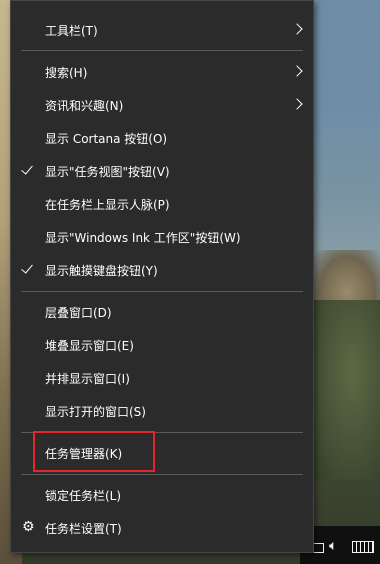 The image size is (380, 564). What do you see at coordinates (107, 204) in the screenshot?
I see `menu-item-label: 在任务栏上显示人脉(P)` at bounding box center [107, 204].